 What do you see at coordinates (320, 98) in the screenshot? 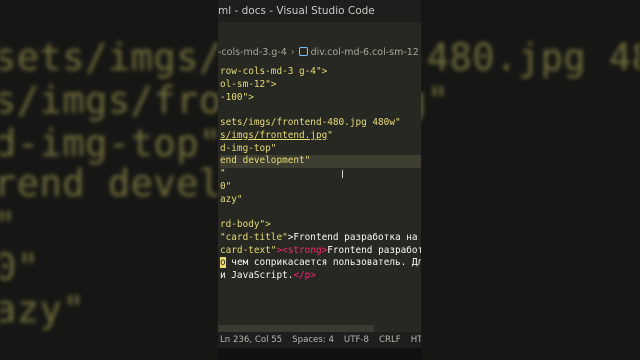
I see `code-line: -100">` at bounding box center [320, 98].